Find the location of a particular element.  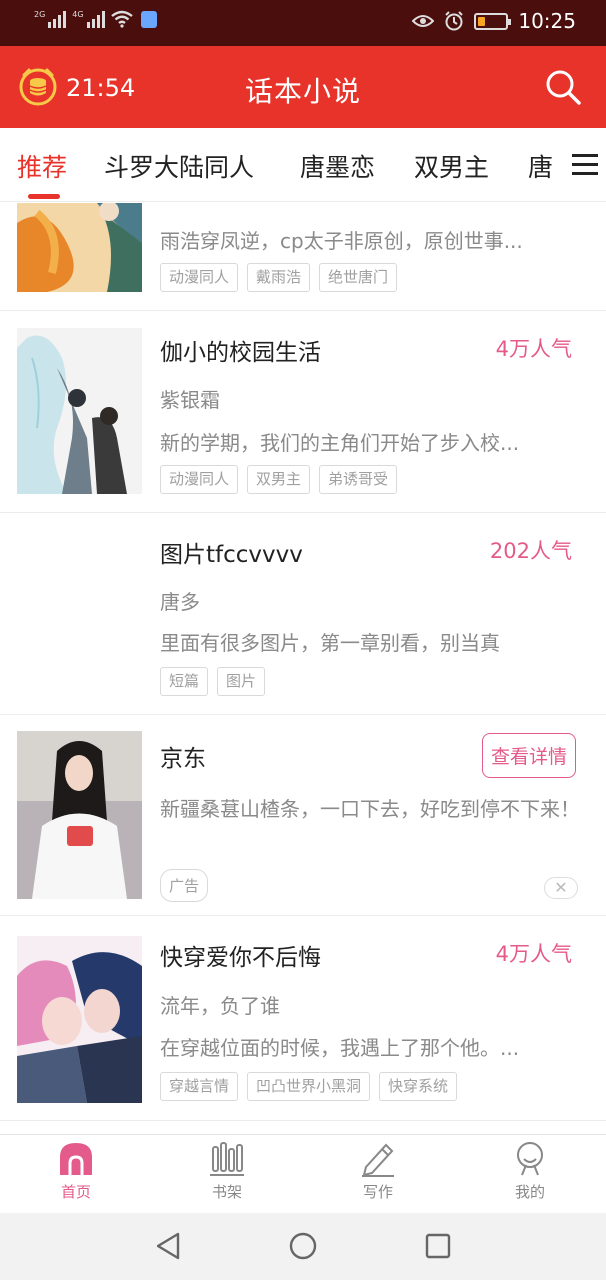

menu-icon is located at coordinates (583, 164).